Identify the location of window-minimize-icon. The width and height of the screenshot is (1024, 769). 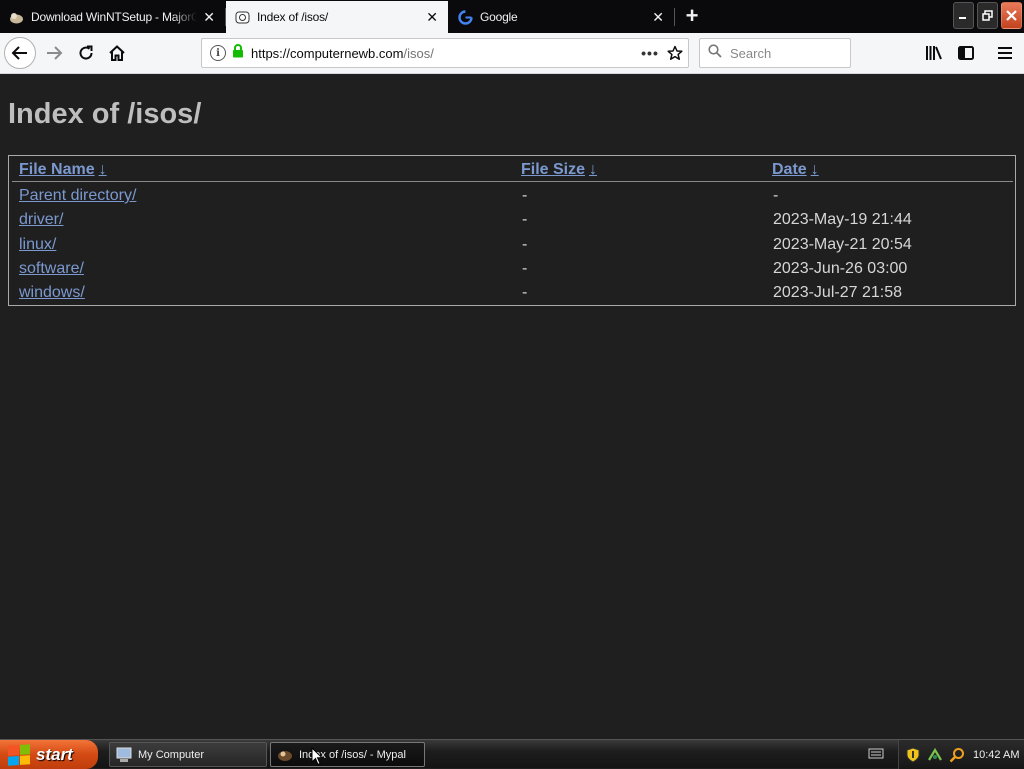
(963, 15).